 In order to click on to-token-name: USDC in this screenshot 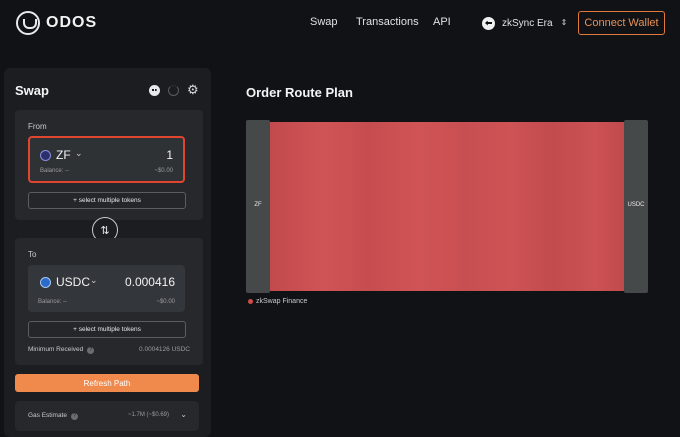, I will do `click(73, 282)`.